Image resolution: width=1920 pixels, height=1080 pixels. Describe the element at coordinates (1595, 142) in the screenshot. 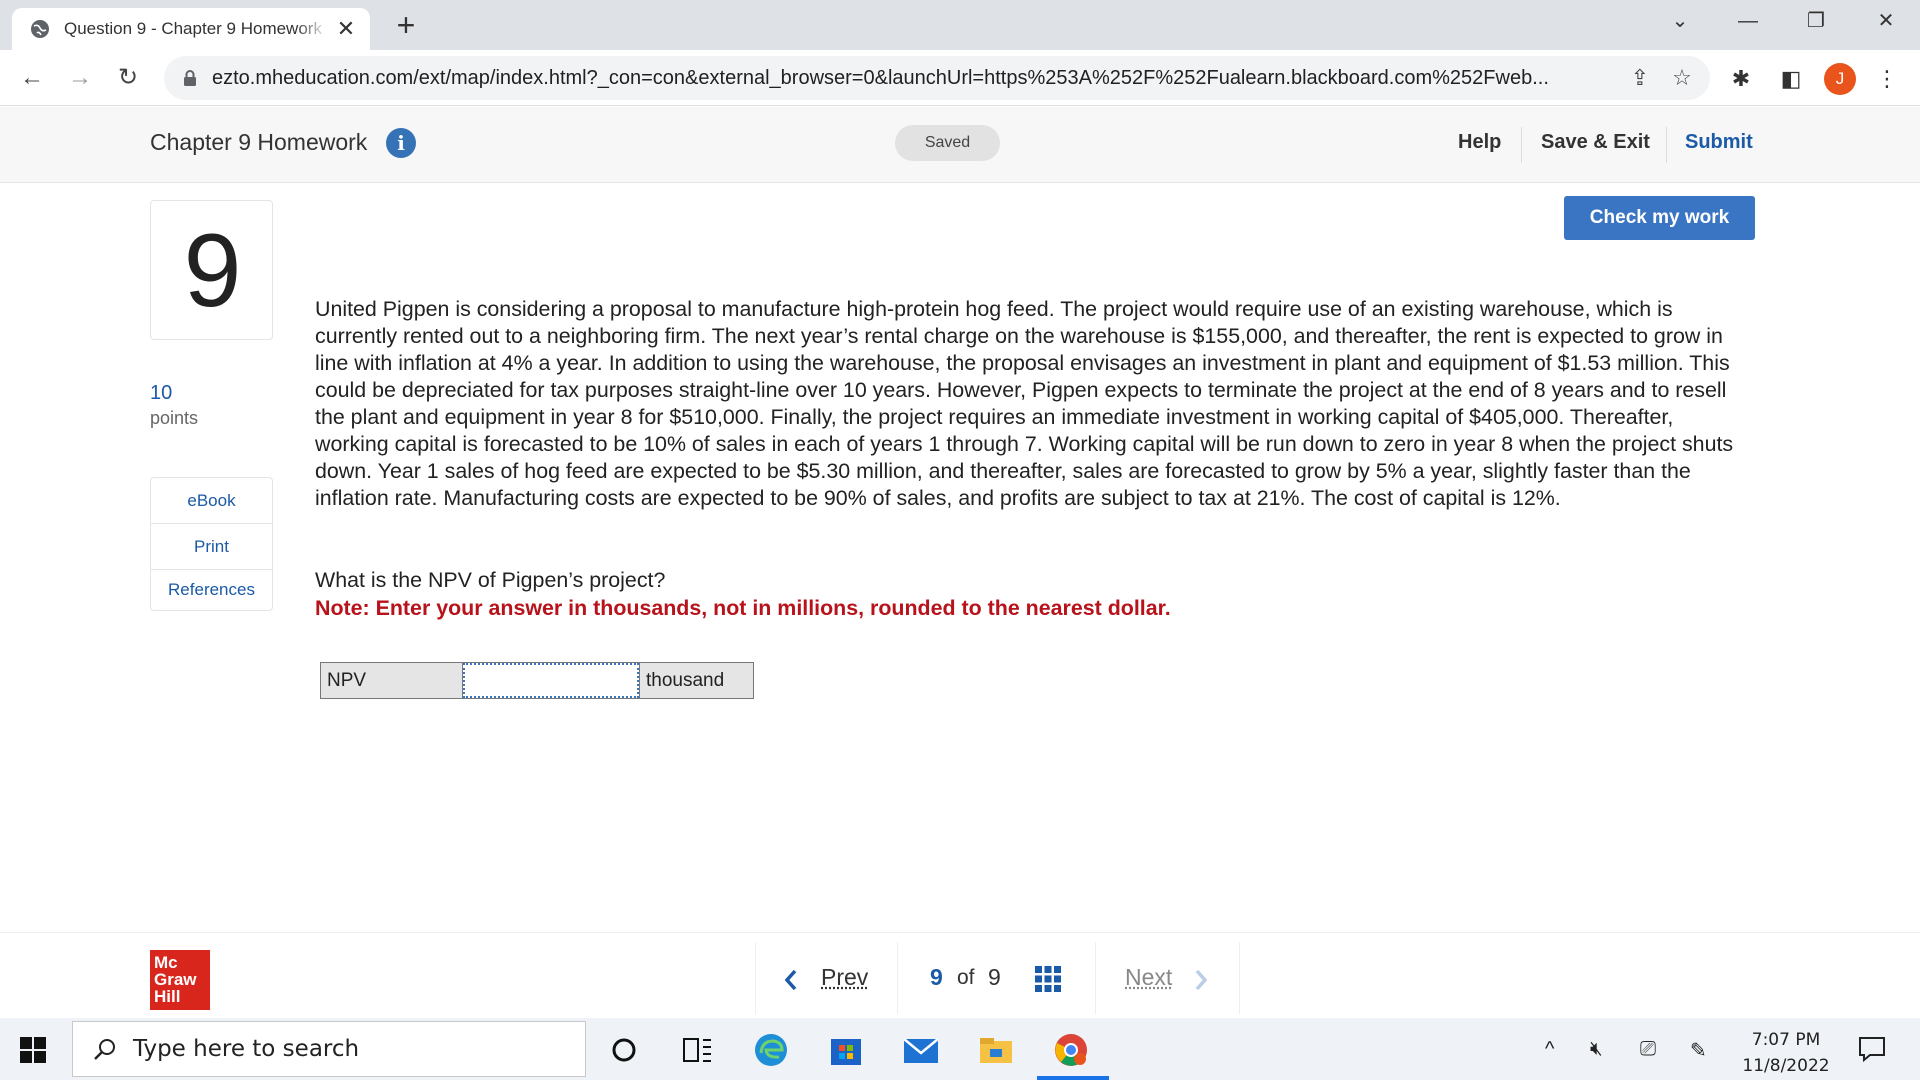

I see `save-exit-link: Save & Exit` at that location.